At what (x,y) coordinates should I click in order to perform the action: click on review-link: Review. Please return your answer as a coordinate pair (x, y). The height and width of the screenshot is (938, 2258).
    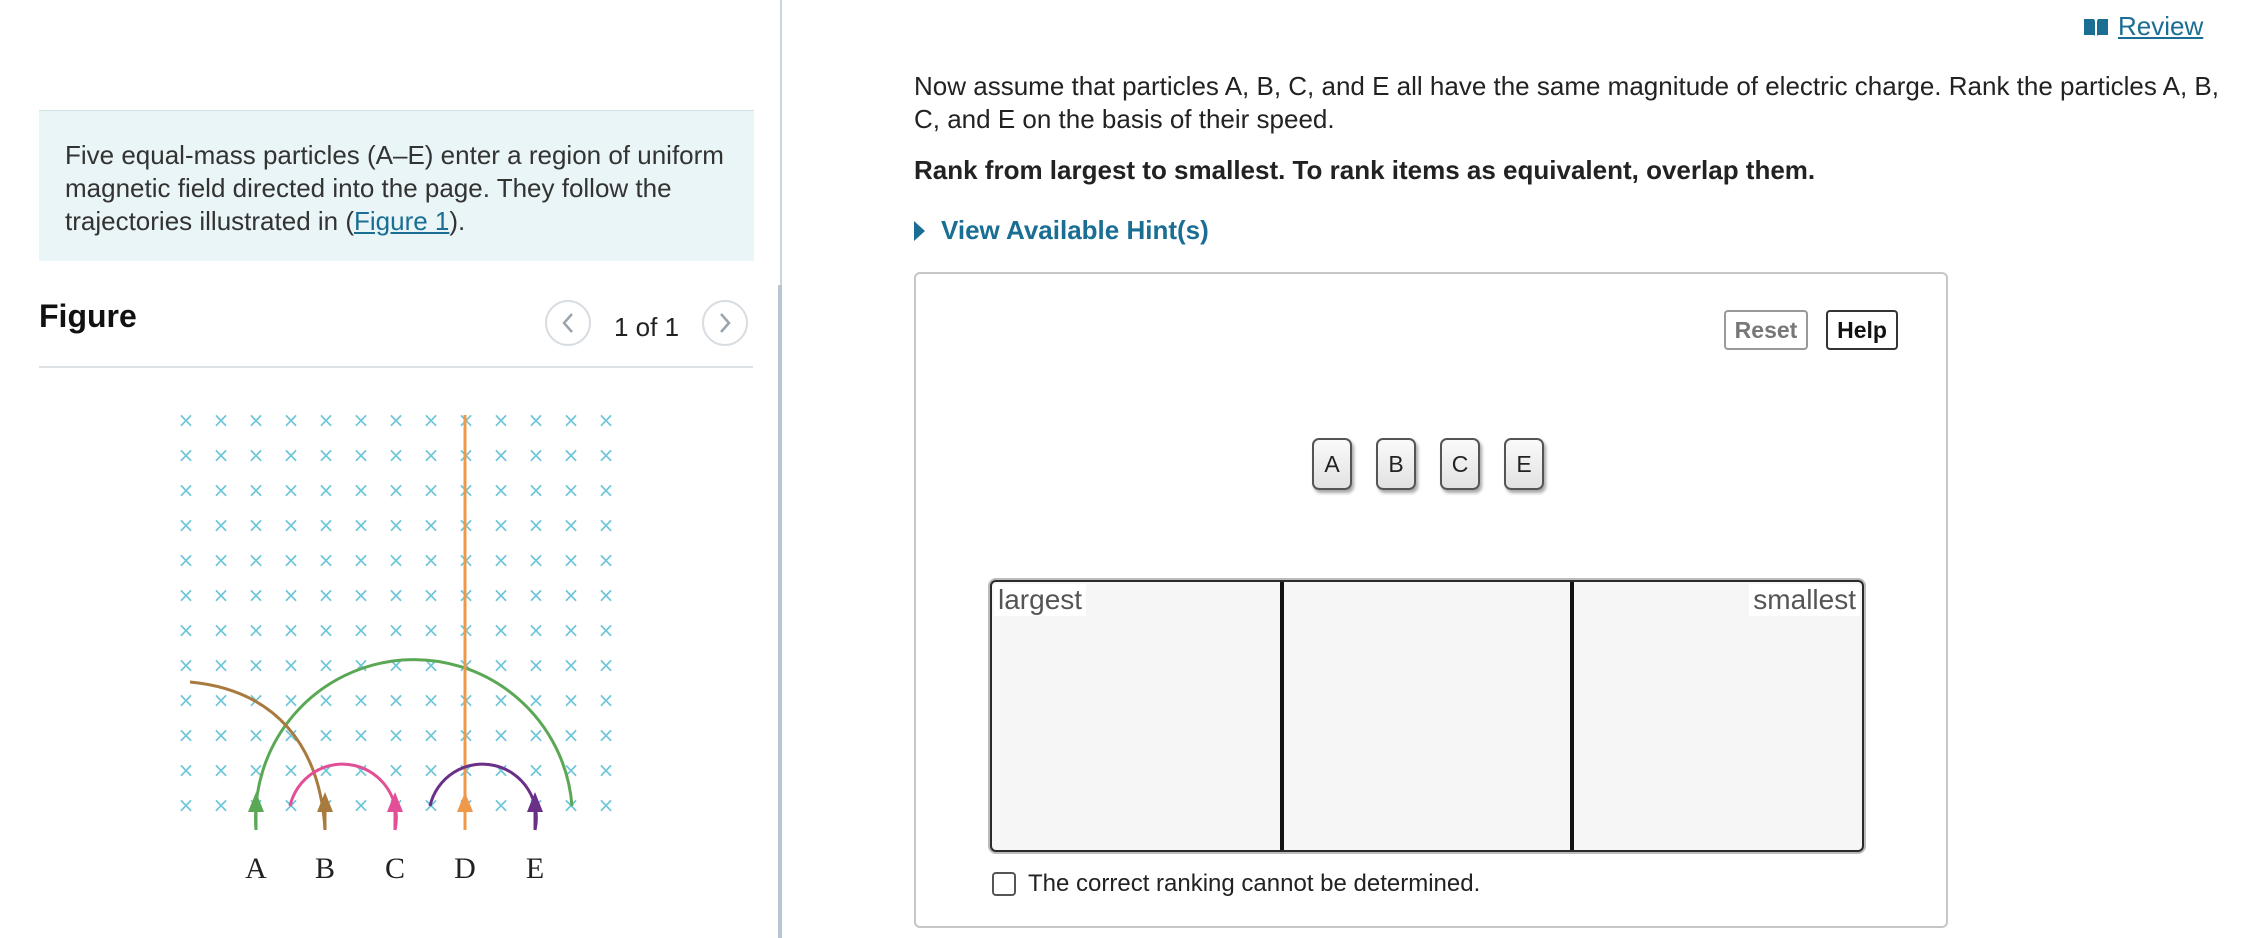
    Looking at the image, I should click on (2142, 26).